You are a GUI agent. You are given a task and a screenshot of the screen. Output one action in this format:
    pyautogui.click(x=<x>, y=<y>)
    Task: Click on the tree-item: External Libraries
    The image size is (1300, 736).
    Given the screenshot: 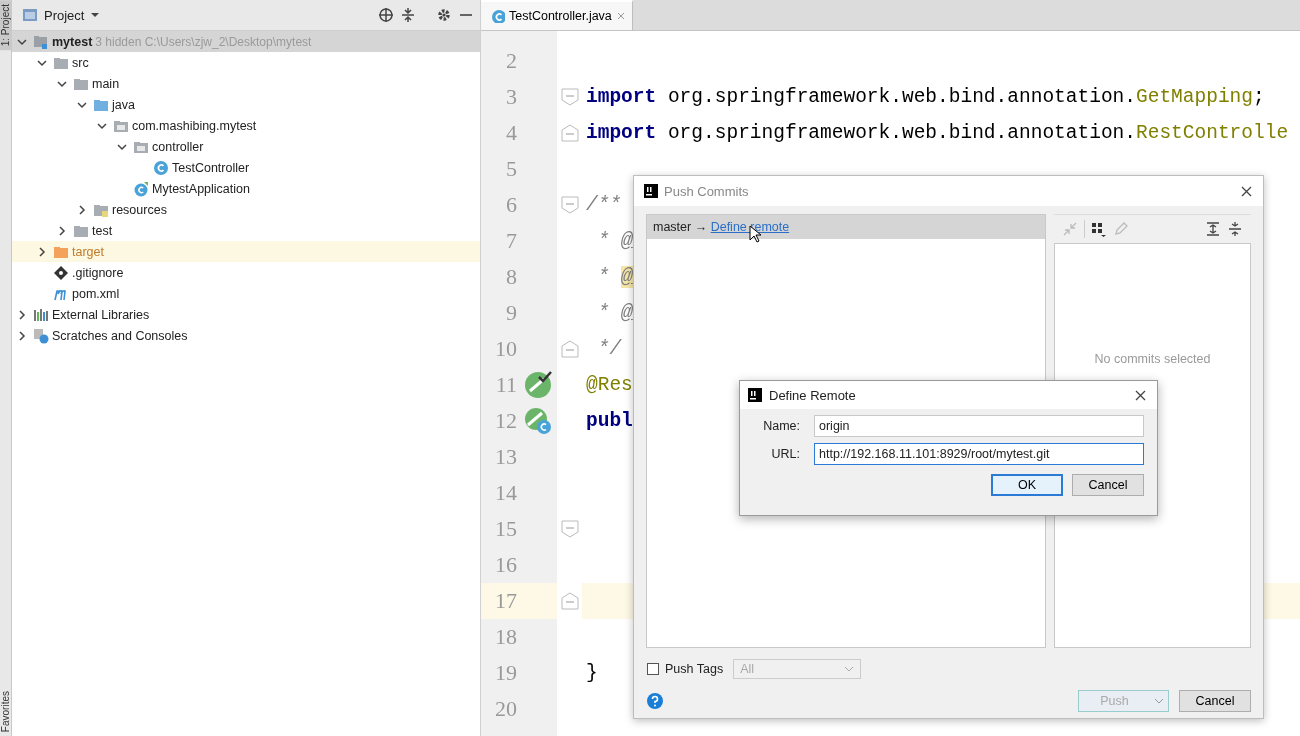 What is the action you would take?
    pyautogui.click(x=101, y=314)
    